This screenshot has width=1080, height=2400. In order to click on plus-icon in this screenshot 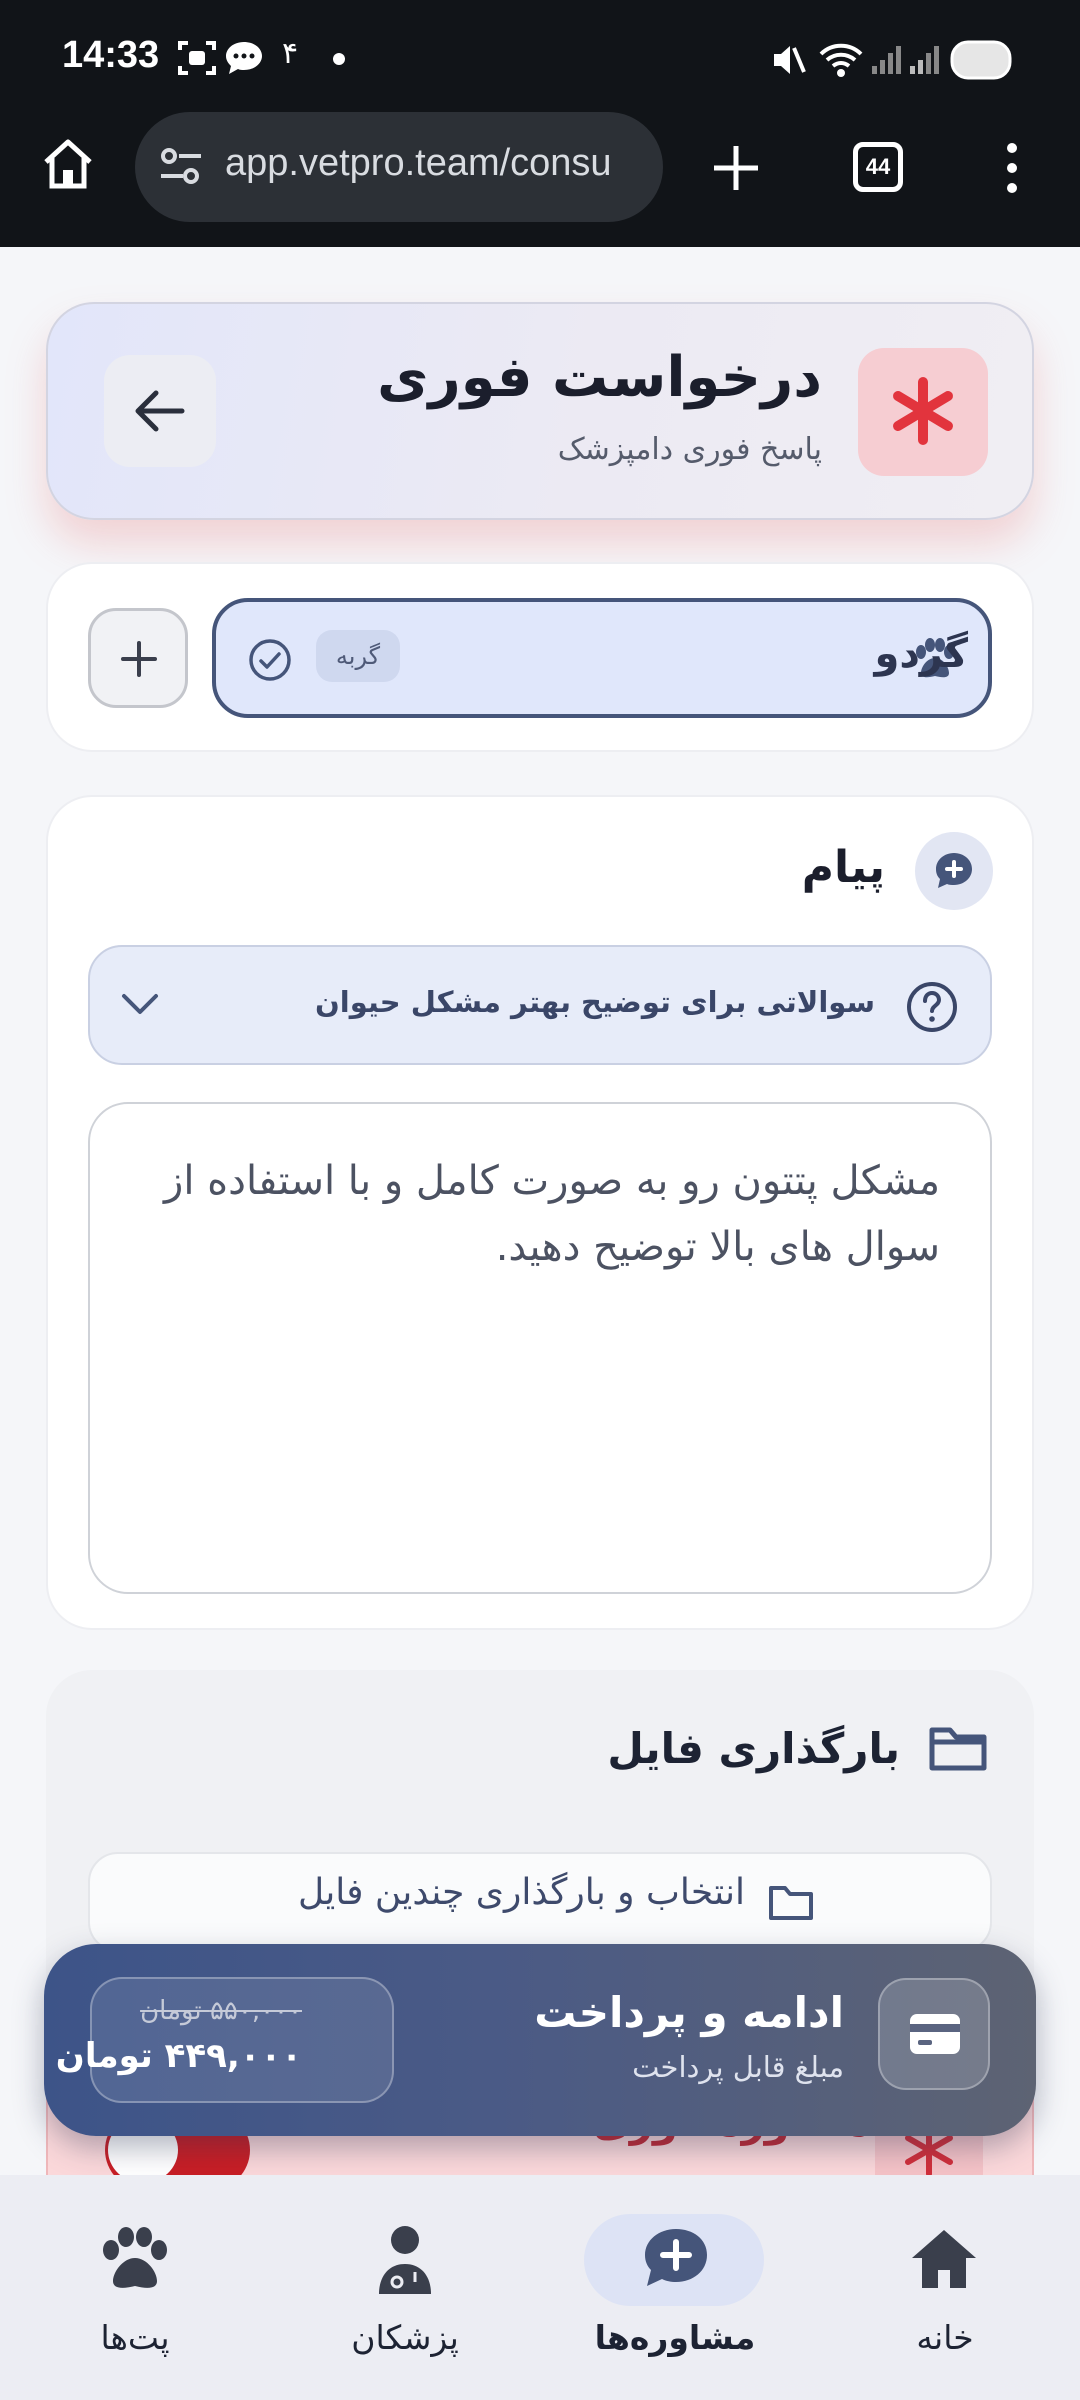, I will do `click(139, 659)`.